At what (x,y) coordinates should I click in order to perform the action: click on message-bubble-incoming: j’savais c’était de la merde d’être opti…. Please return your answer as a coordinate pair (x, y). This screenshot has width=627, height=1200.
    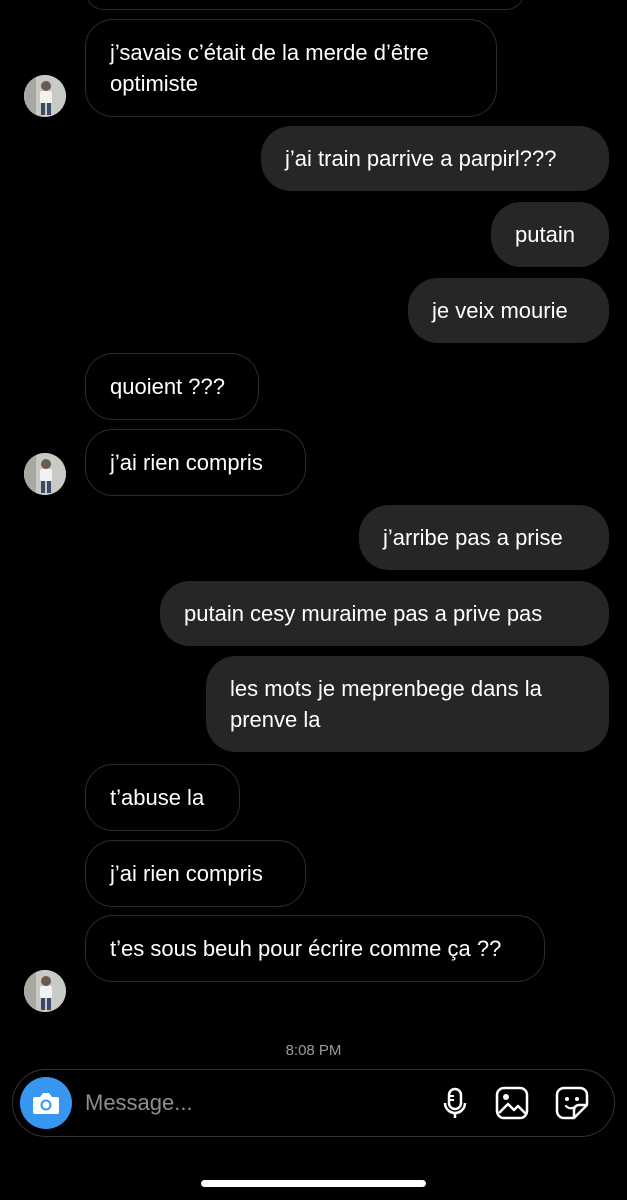
    Looking at the image, I should click on (291, 68).